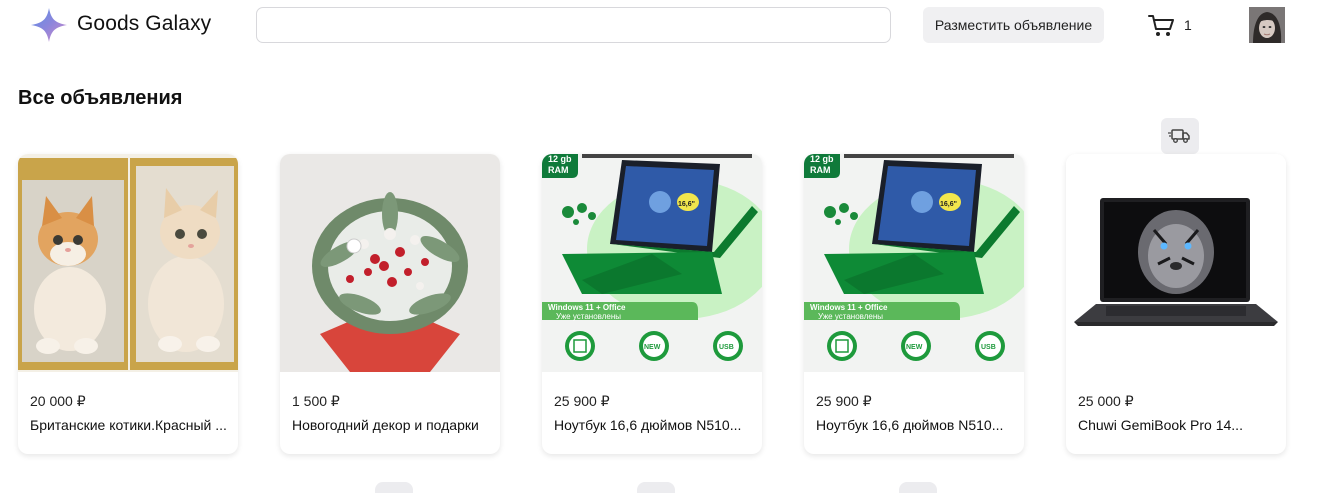 This screenshot has height=493, width=1324. What do you see at coordinates (1188, 25) in the screenshot?
I see `cart-count: 1` at bounding box center [1188, 25].